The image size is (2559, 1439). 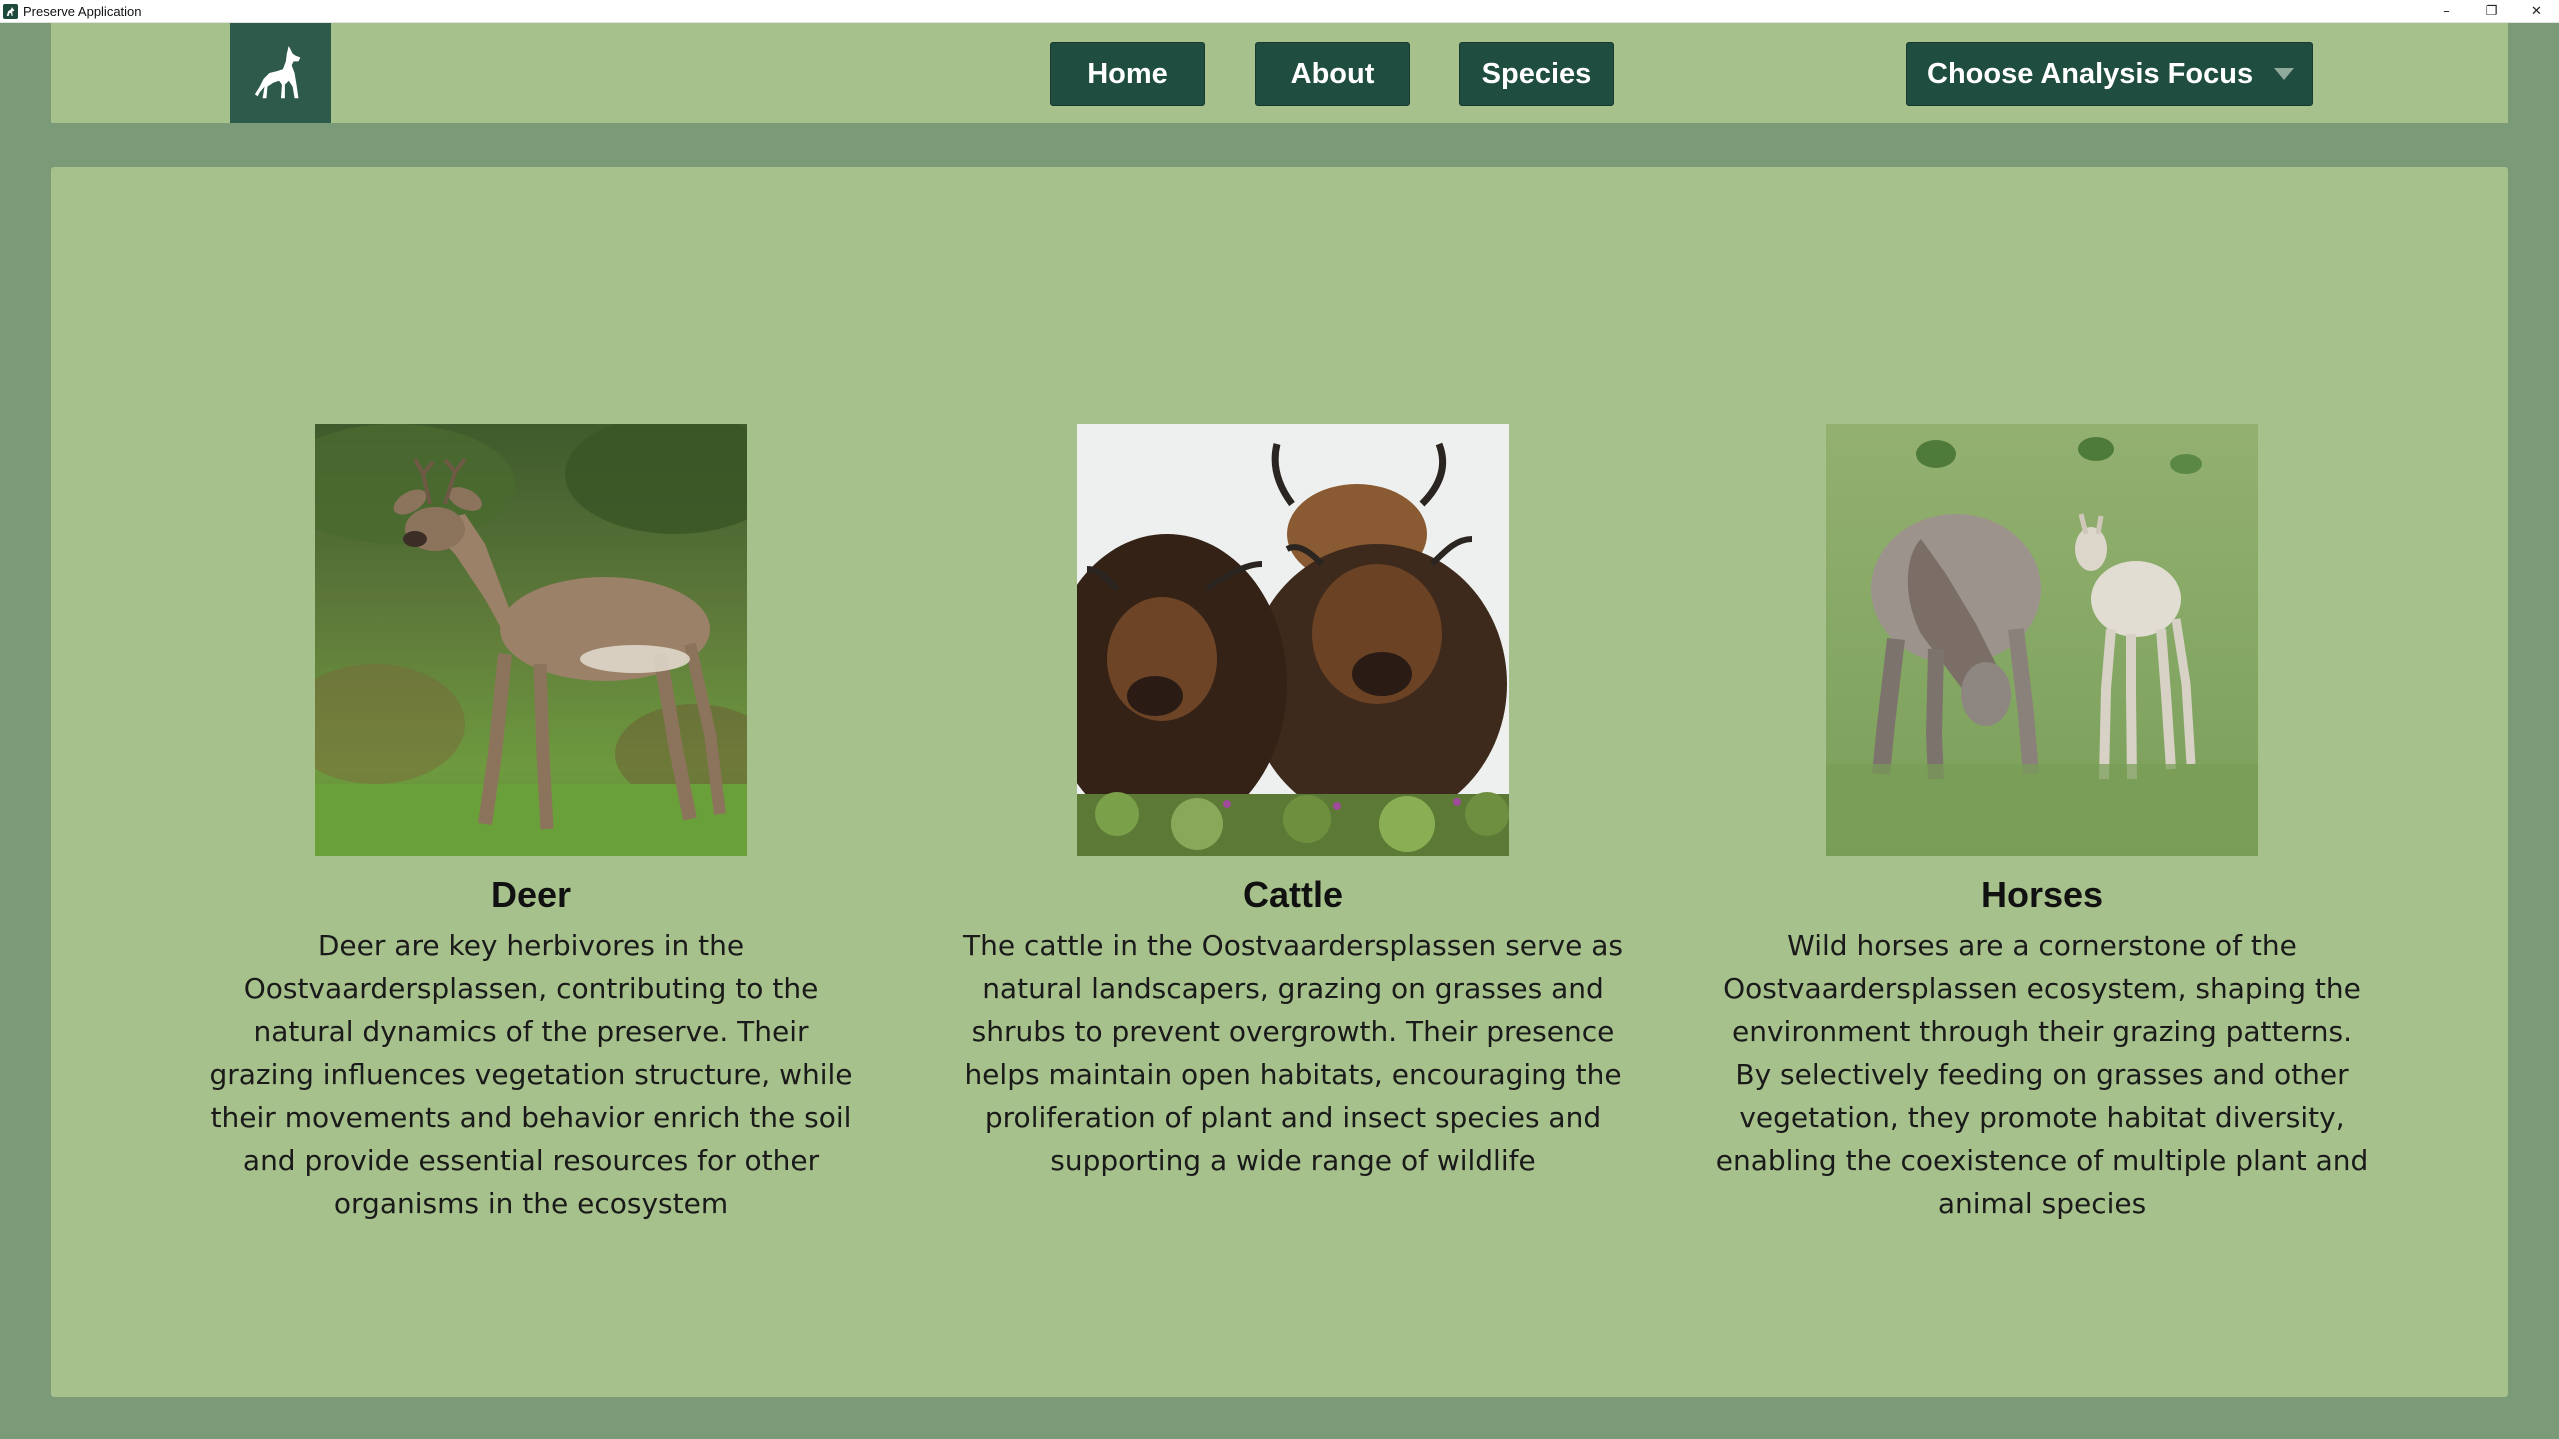 I want to click on analysis-focus-dropdown: Choose Analysis Focus, so click(x=2109, y=74).